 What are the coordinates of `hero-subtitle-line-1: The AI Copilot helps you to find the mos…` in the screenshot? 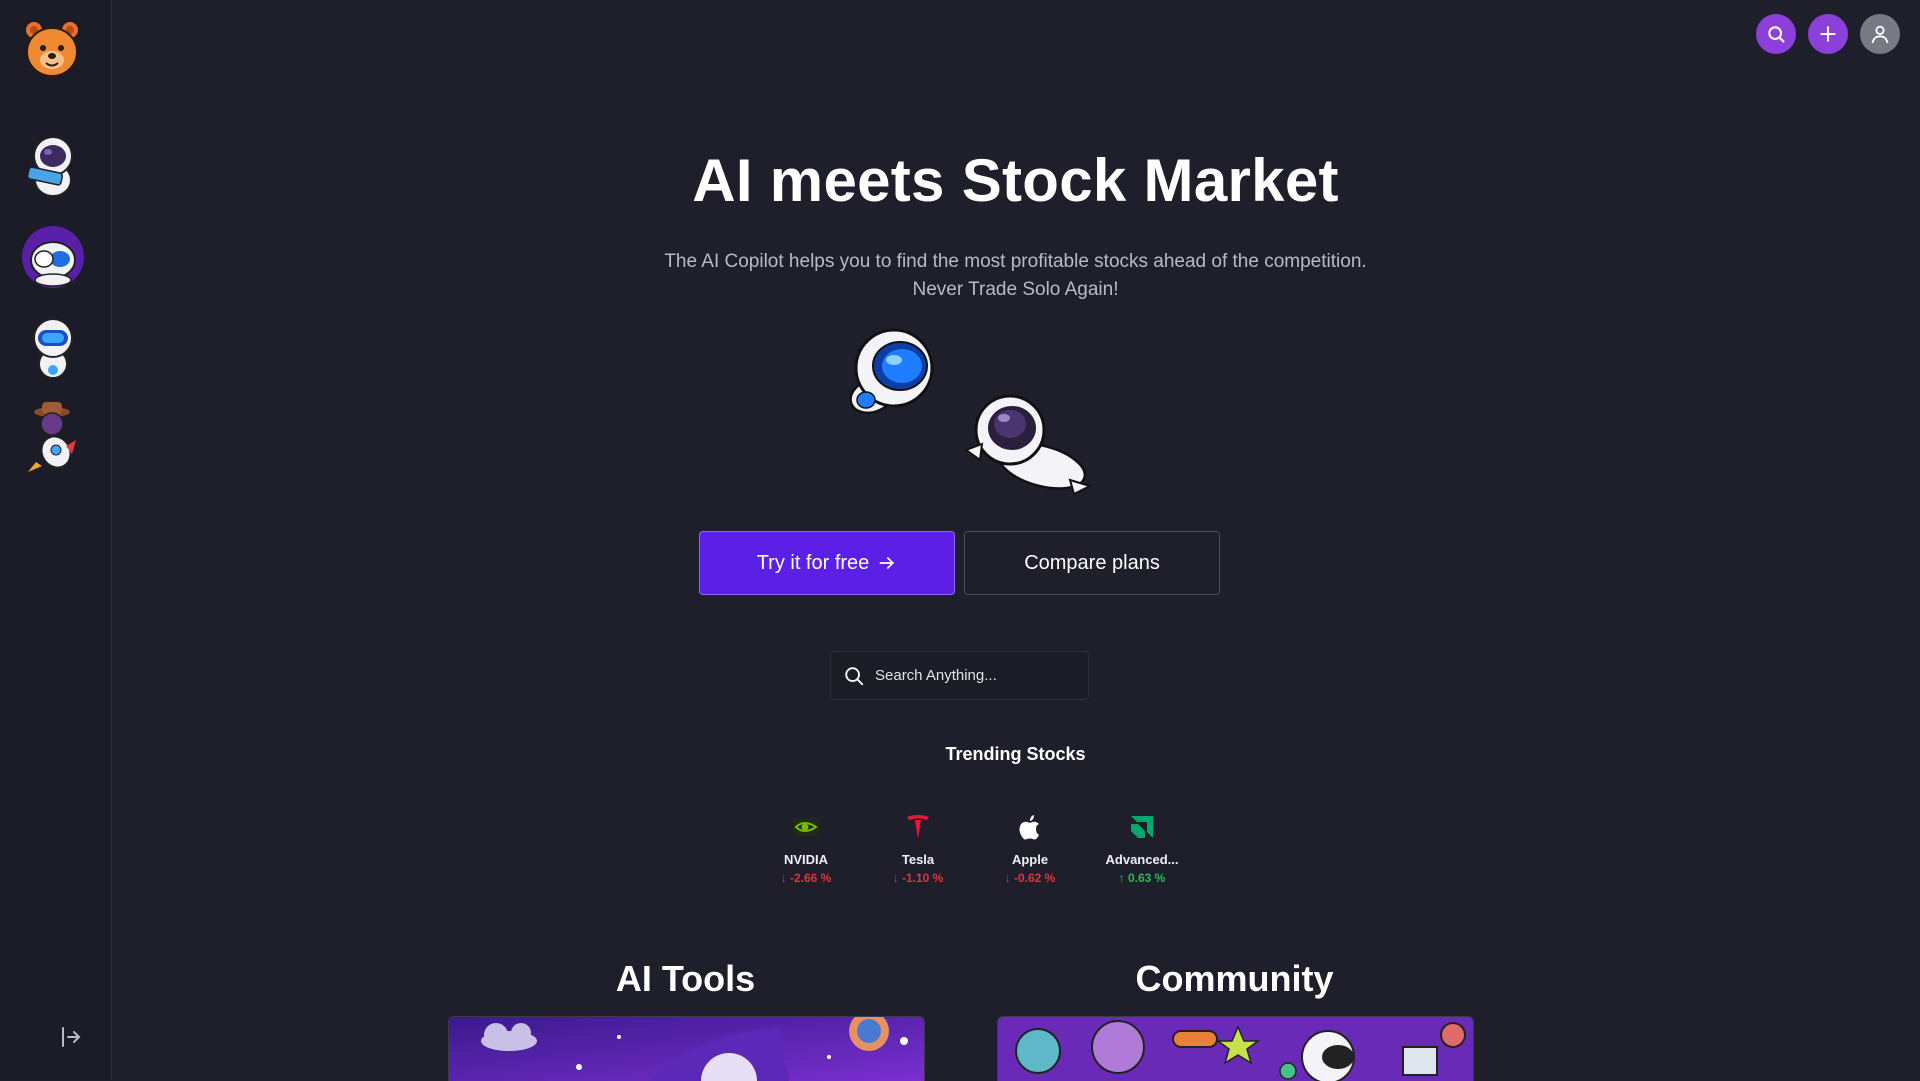 It's located at (1015, 261).